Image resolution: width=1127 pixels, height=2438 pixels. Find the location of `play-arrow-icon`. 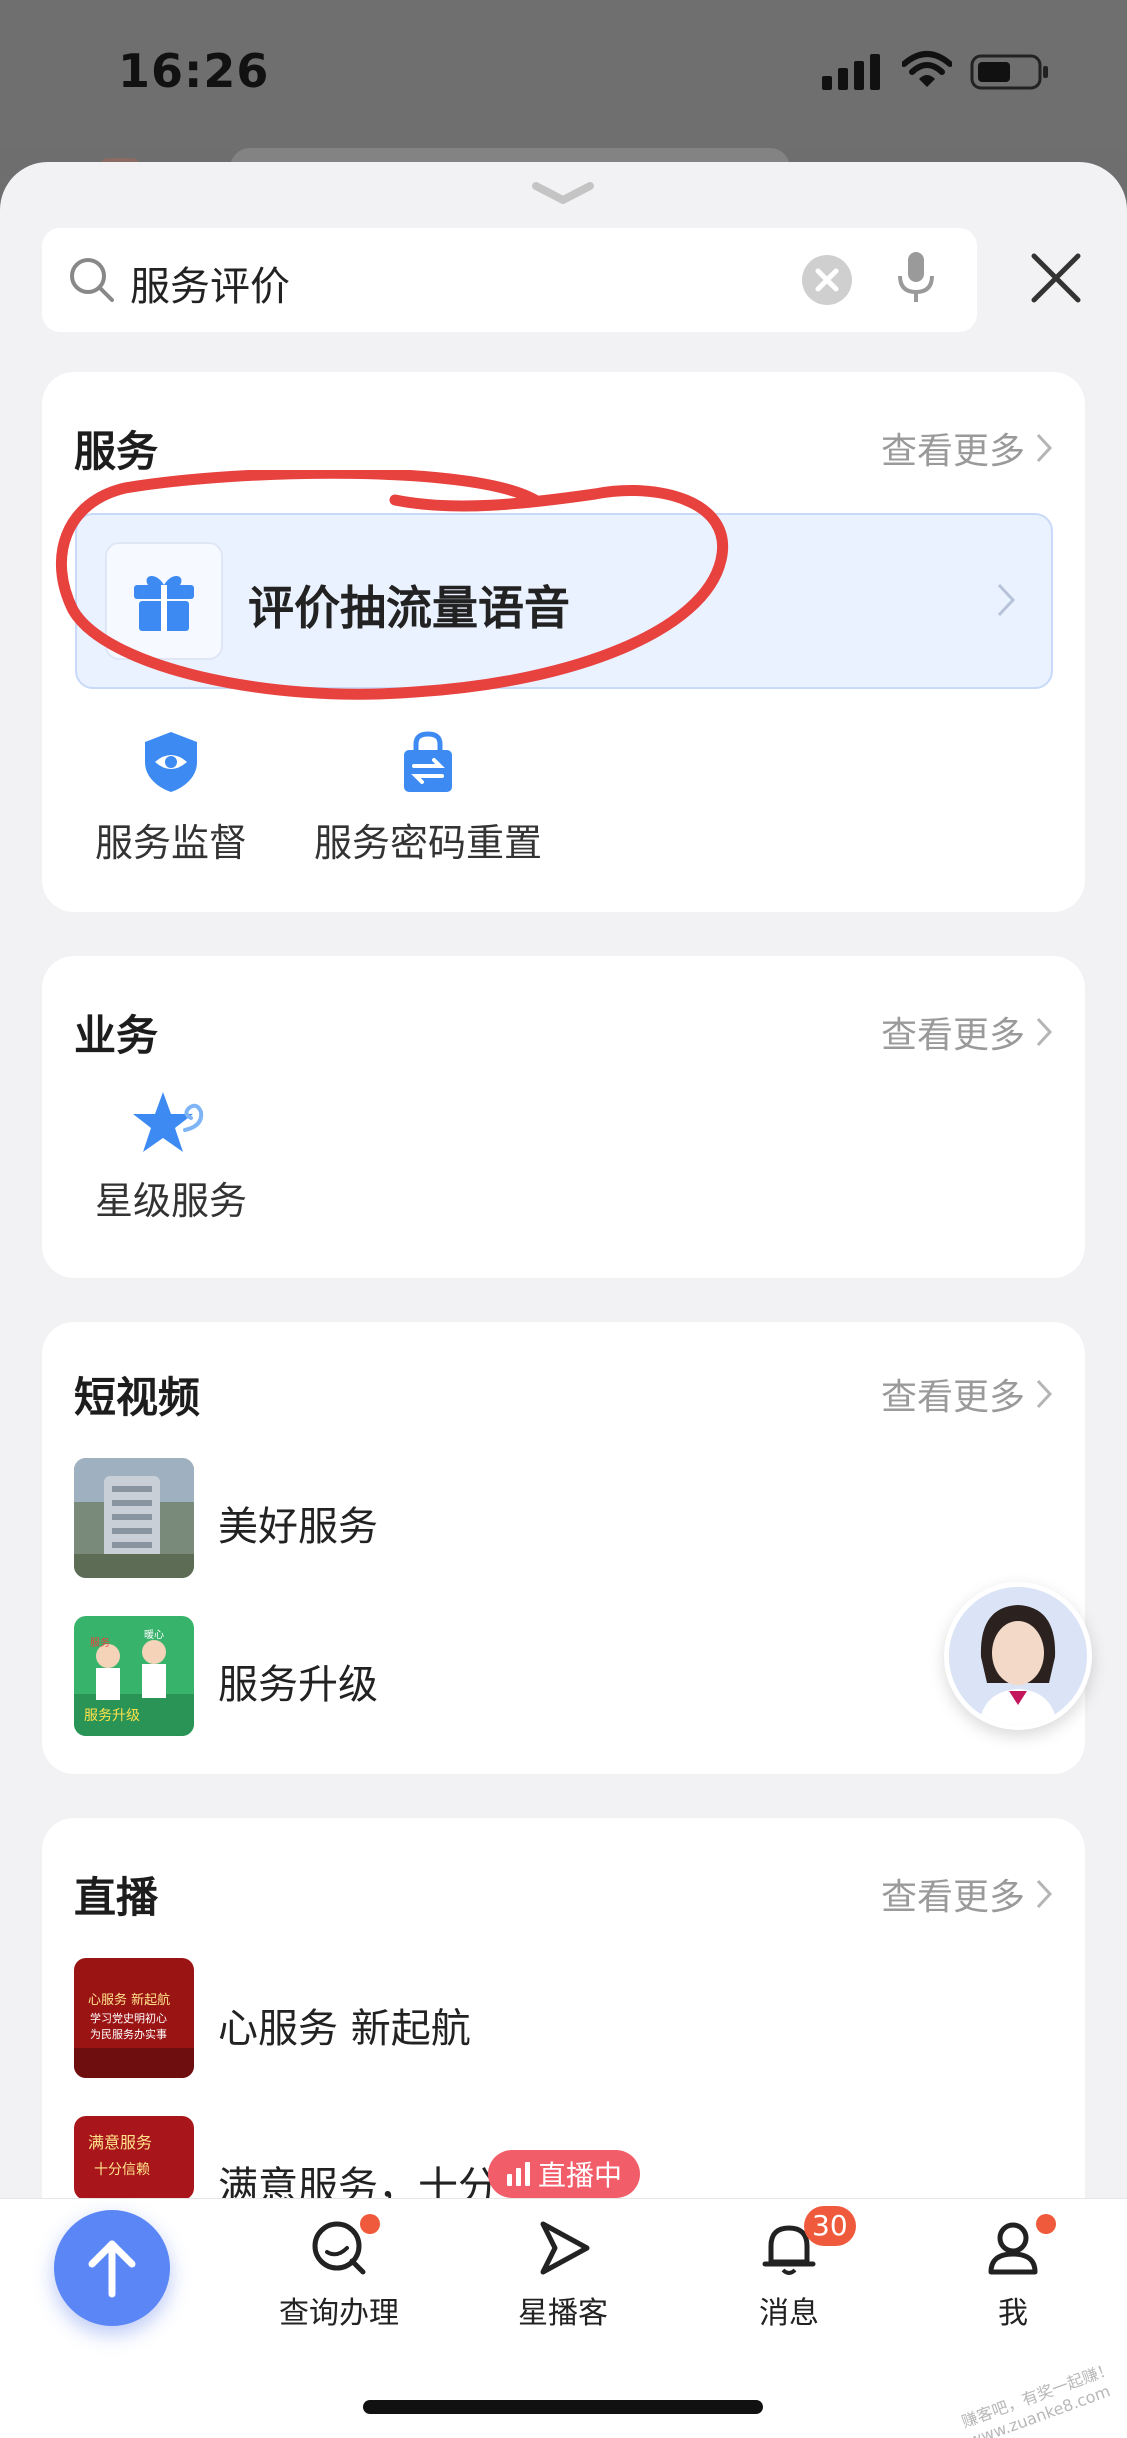

play-arrow-icon is located at coordinates (565, 2248).